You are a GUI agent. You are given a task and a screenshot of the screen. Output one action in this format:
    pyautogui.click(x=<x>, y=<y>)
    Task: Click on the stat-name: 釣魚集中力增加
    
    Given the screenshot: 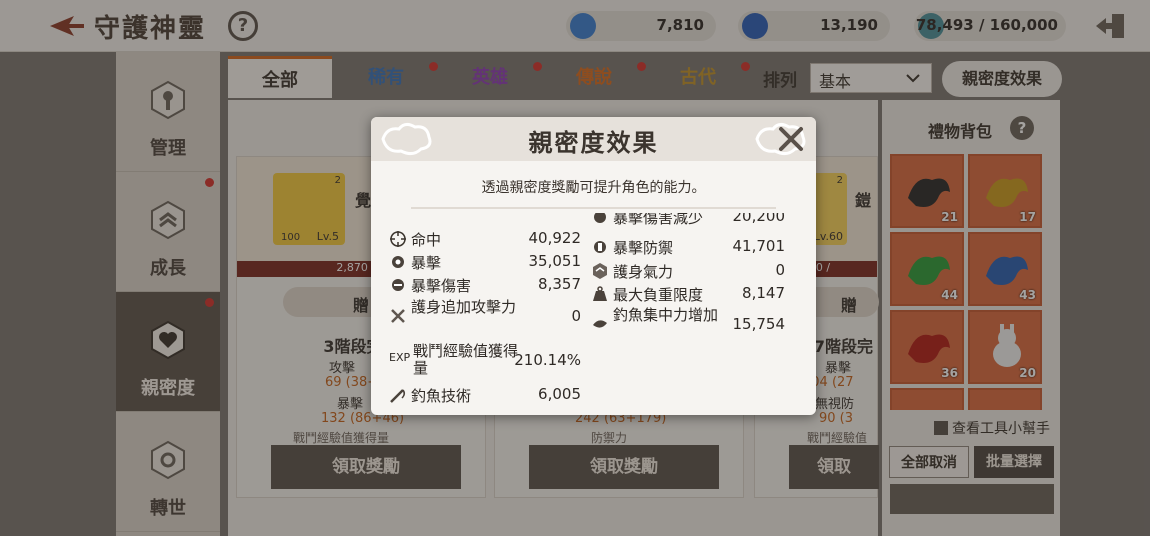 What is the action you would take?
    pyautogui.click(x=666, y=315)
    